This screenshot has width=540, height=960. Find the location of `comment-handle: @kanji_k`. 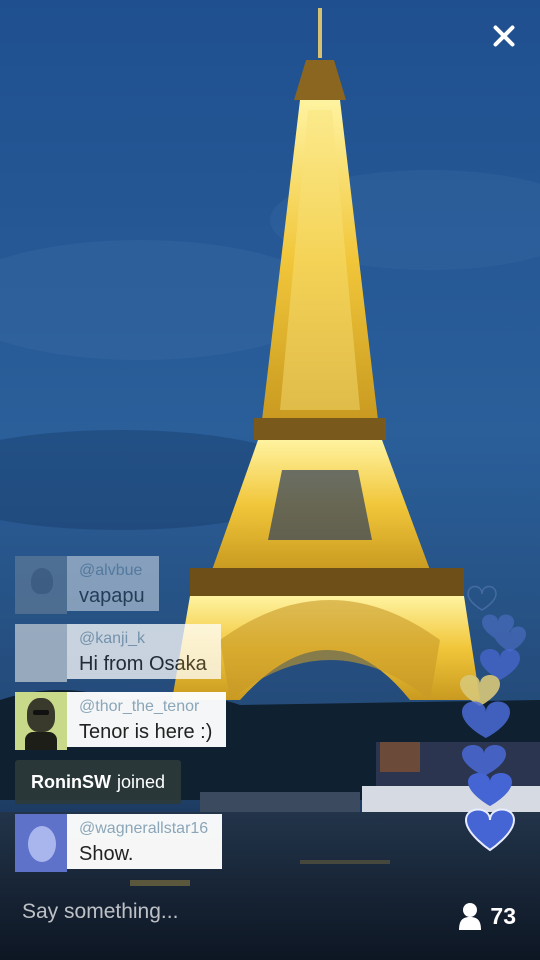

comment-handle: @kanji_k is located at coordinates (112, 638).